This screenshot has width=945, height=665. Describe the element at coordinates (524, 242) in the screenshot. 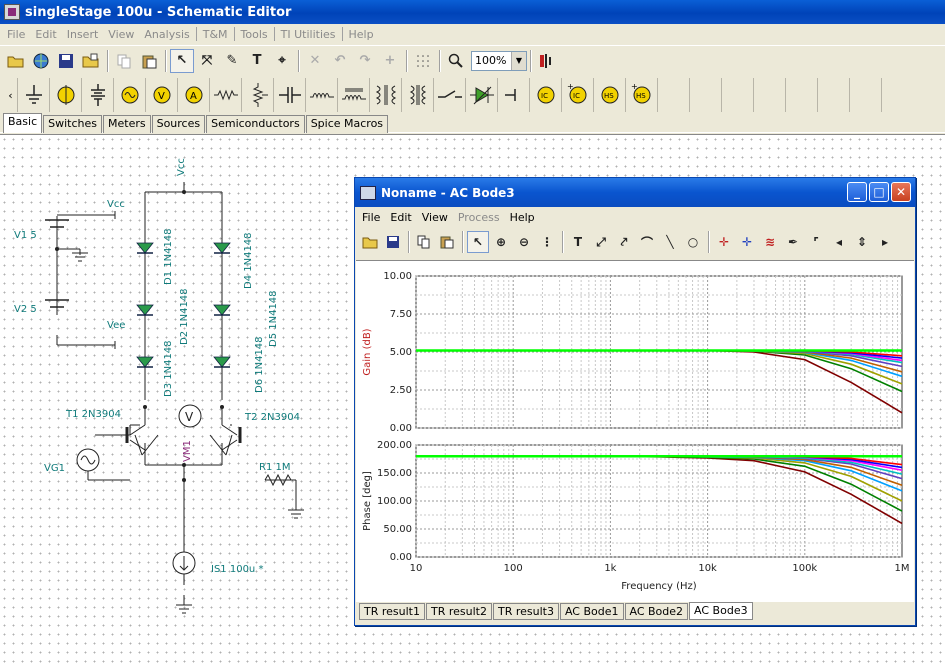

I see `zoom-100-icon: ⊖` at that location.